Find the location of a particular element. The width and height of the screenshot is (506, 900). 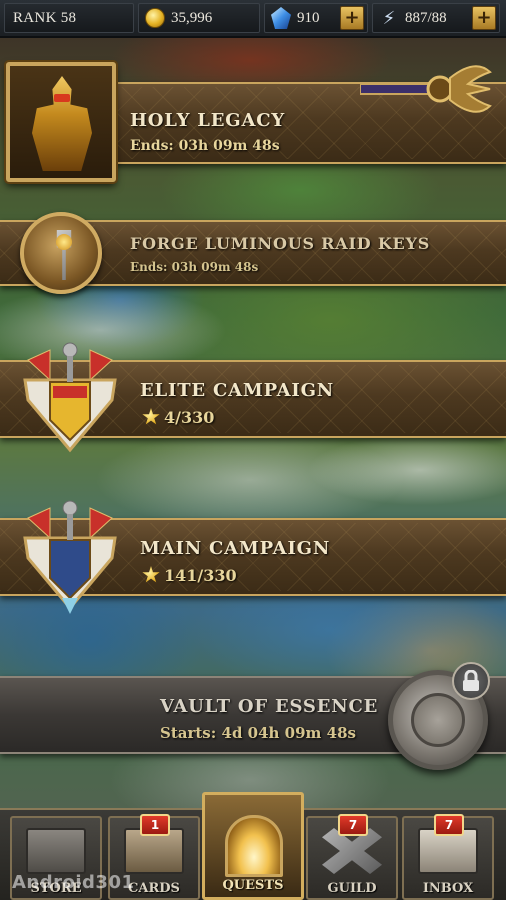

holy-legacy-timer: Ends: 03h 09m 48s is located at coordinates (205, 146).